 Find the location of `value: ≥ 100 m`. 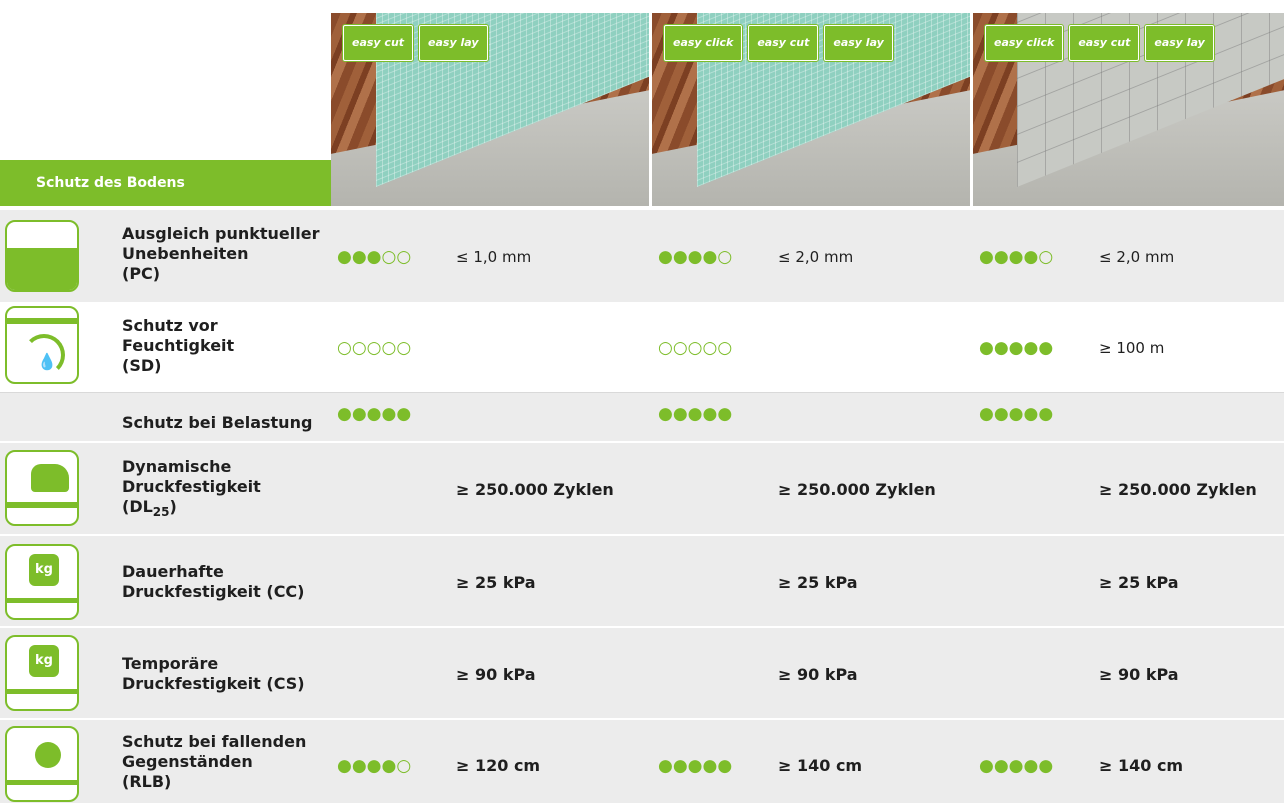

value: ≥ 100 m is located at coordinates (1132, 348).